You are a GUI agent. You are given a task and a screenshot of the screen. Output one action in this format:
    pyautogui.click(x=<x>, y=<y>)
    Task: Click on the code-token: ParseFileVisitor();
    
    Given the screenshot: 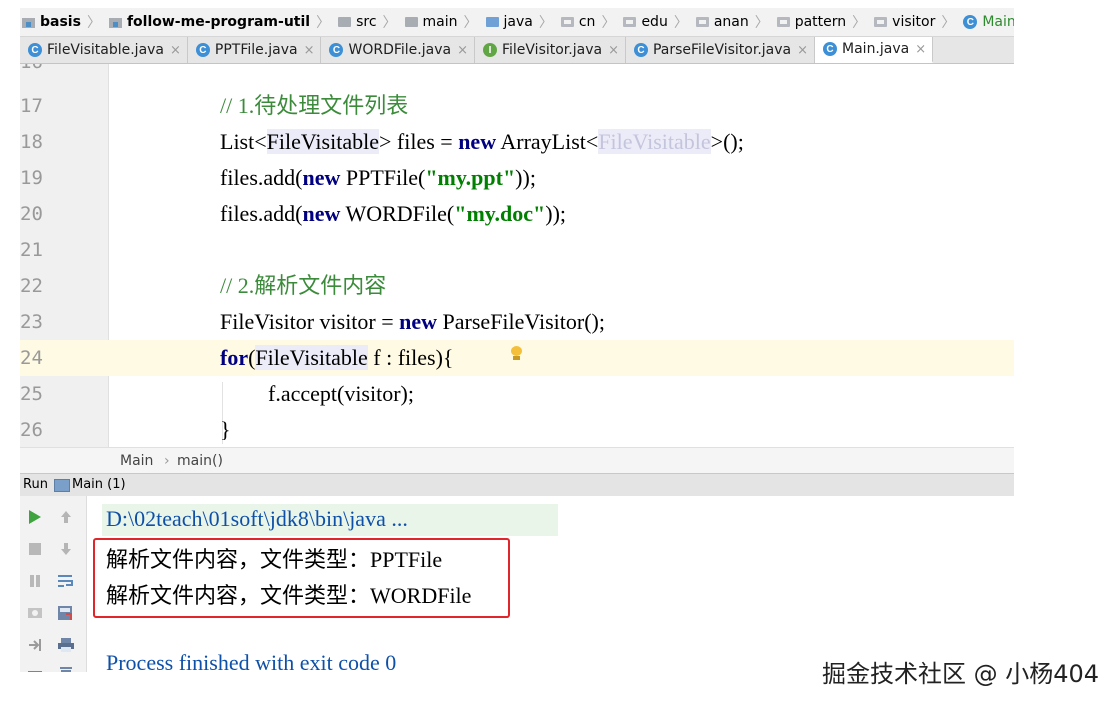 What is the action you would take?
    pyautogui.click(x=521, y=321)
    